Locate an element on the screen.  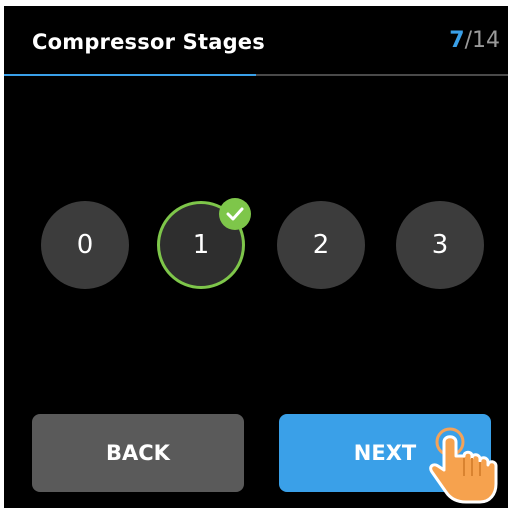
stage-option-3: 3 is located at coordinates (440, 245).